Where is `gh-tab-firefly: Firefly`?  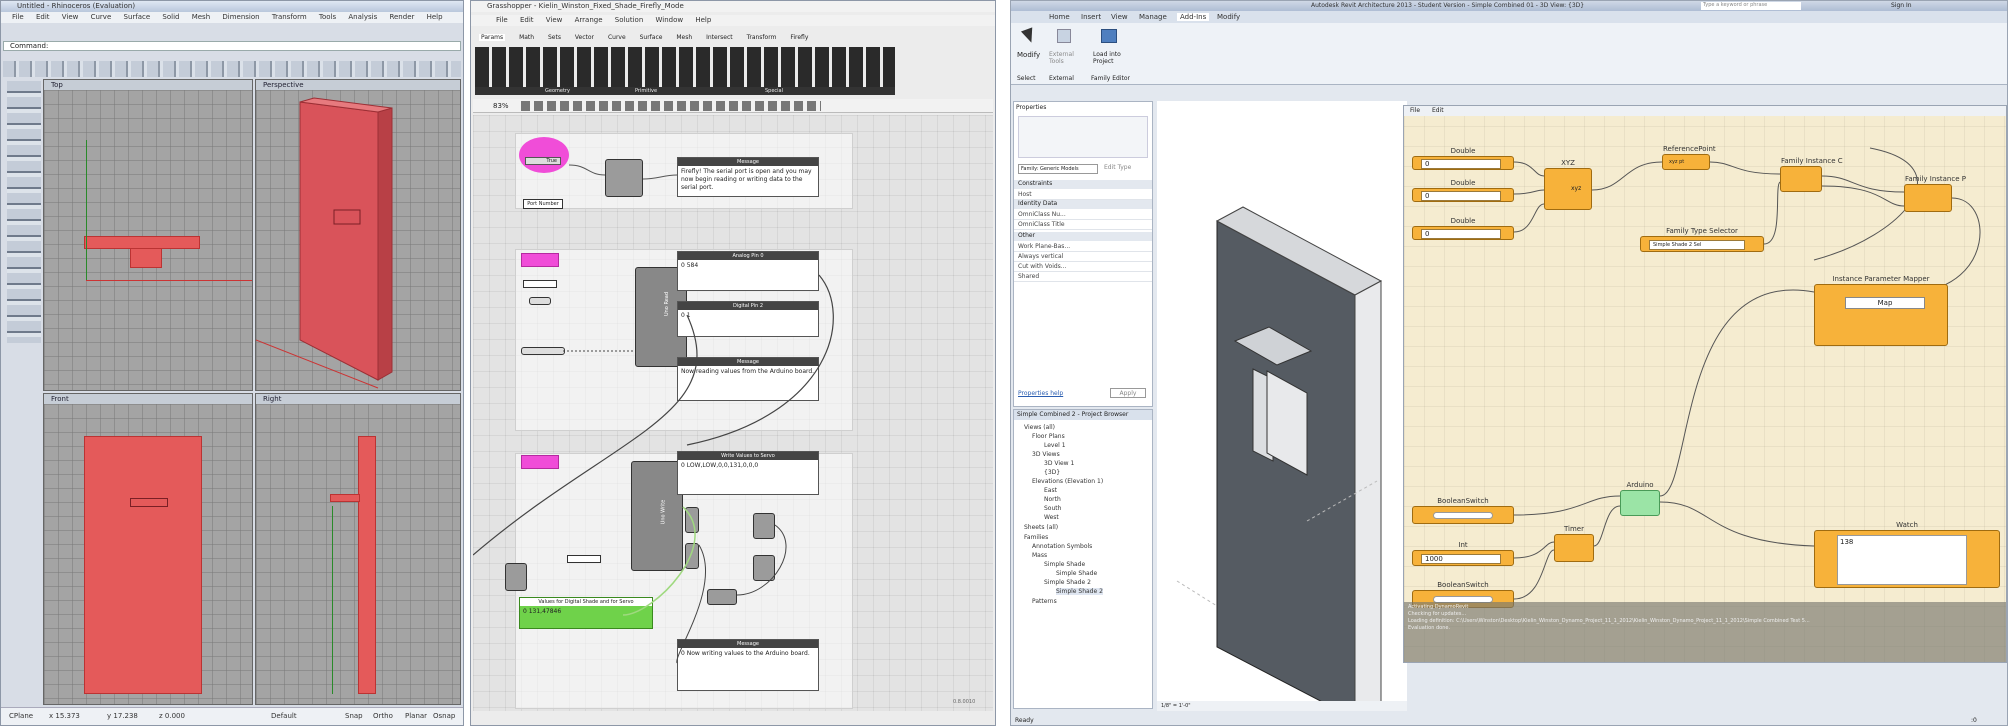
gh-tab-firefly: Firefly is located at coordinates (799, 37).